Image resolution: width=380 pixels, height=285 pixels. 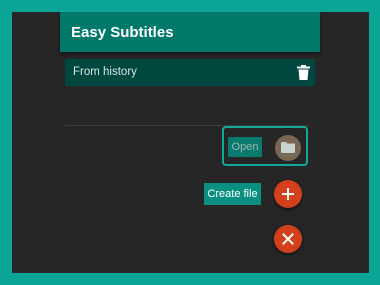 I want to click on open-action: Open, so click(x=265, y=146).